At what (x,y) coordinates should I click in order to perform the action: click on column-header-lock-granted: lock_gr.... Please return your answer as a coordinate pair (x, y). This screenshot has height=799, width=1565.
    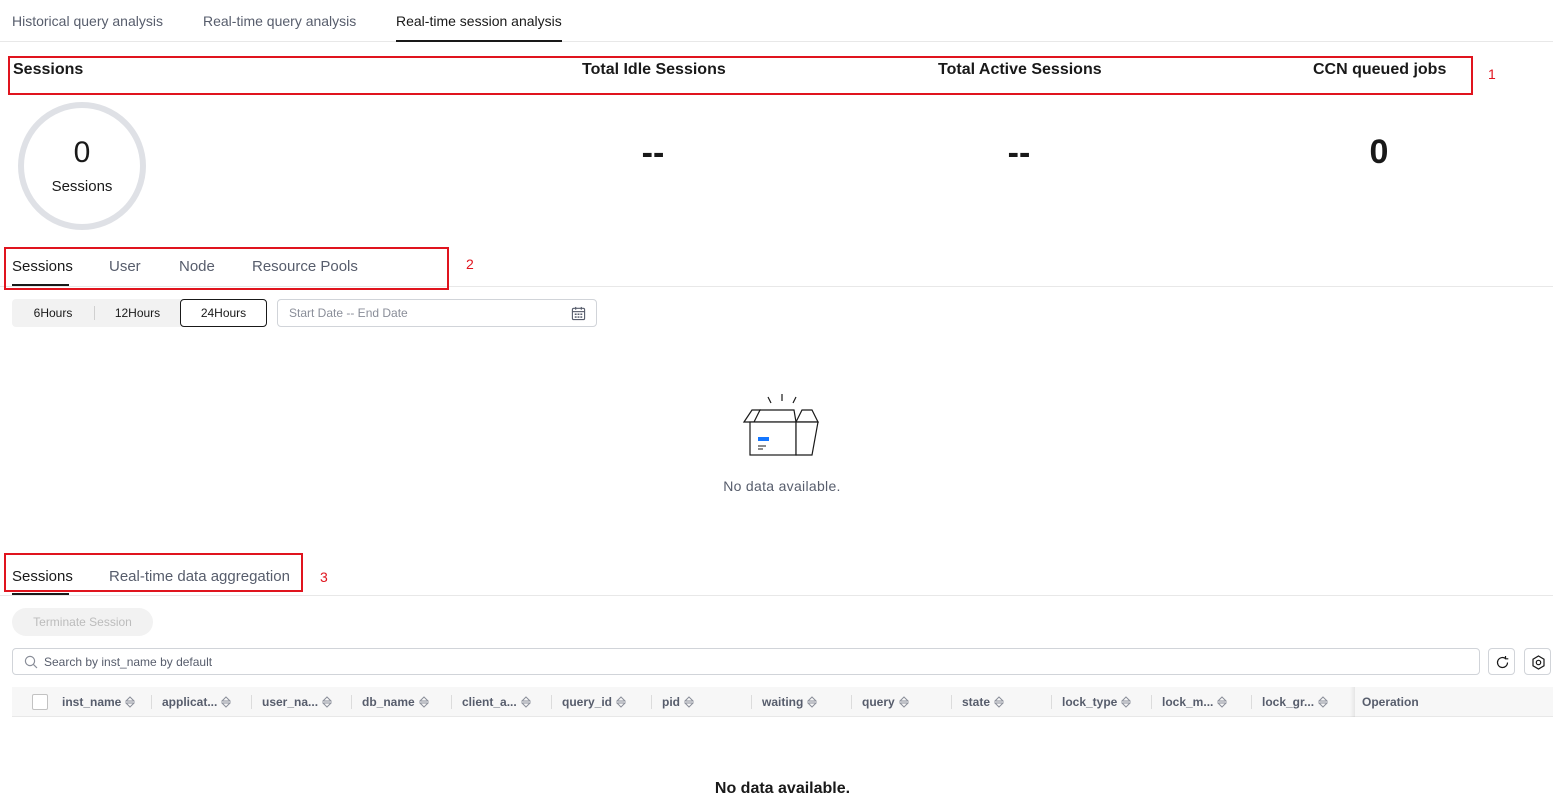
    Looking at the image, I should click on (1295, 702).